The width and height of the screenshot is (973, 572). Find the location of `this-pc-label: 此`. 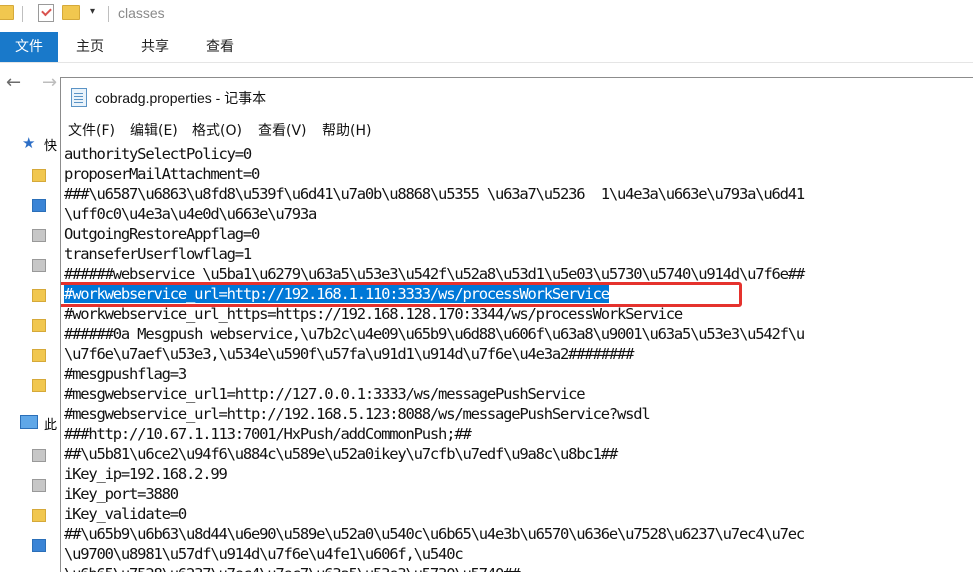

this-pc-label: 此 is located at coordinates (50, 423).